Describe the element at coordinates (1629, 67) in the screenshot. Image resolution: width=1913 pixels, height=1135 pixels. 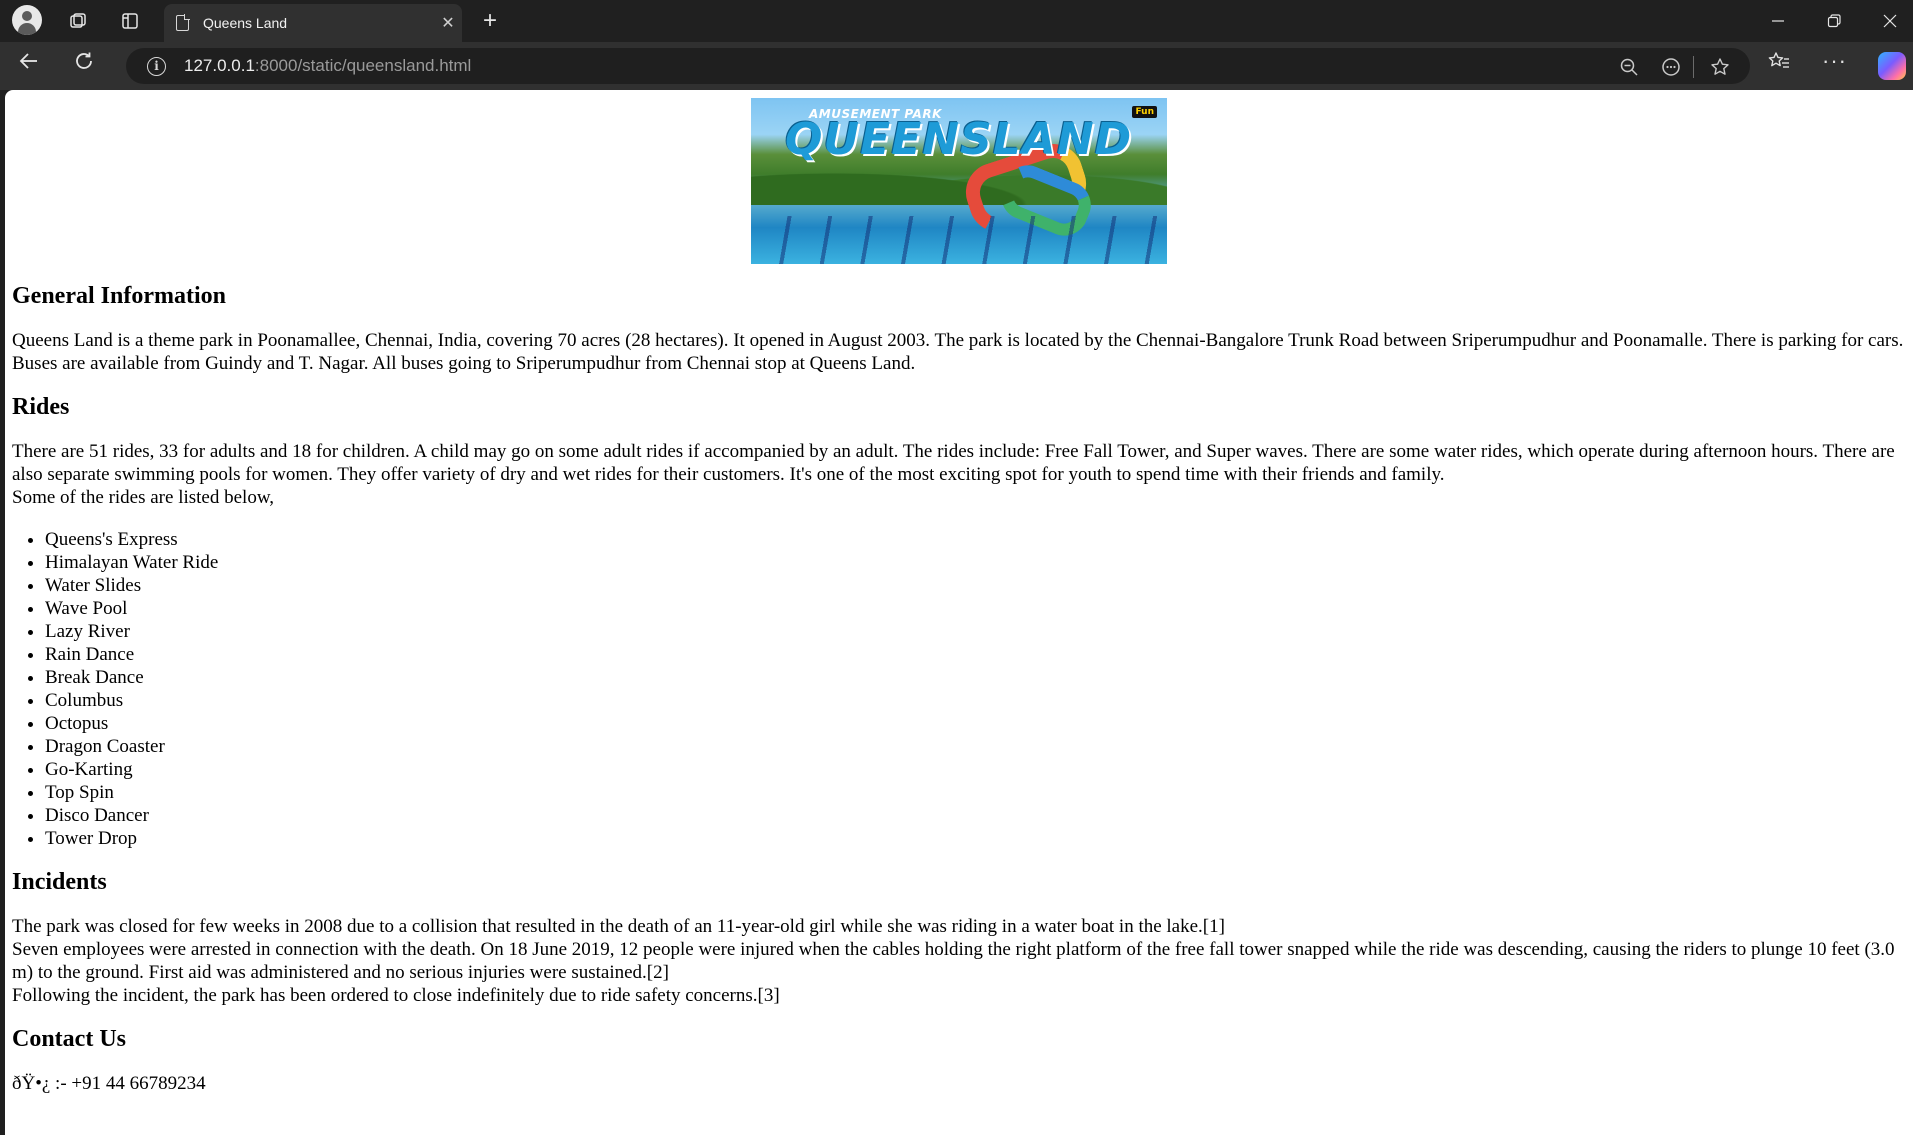
I see `zoom-out-icon` at that location.